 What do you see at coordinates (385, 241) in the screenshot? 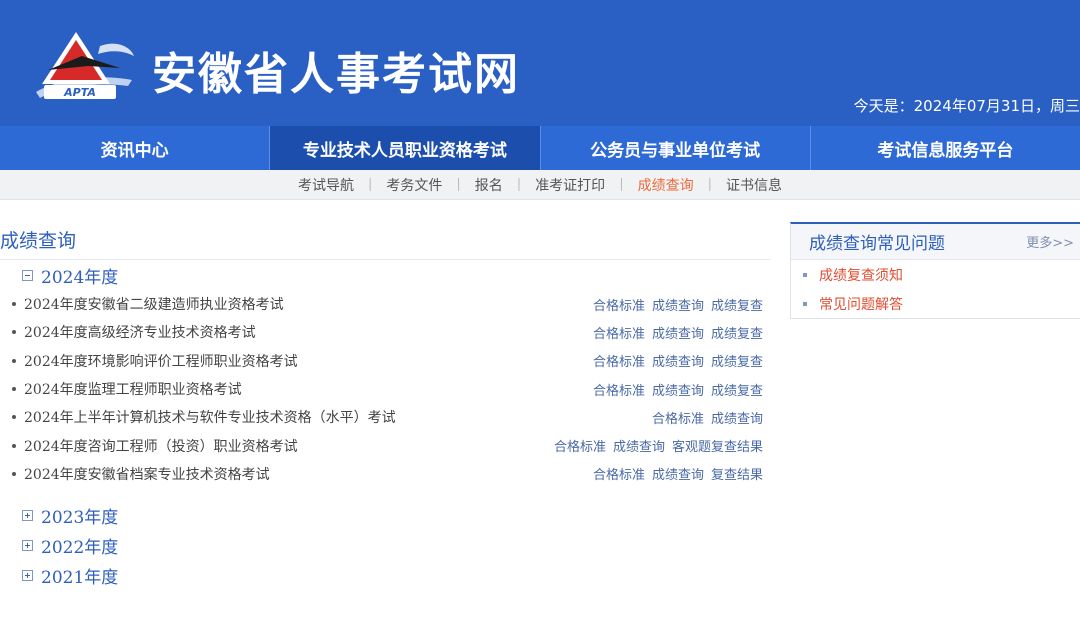
I see `page-title: 成绩查询` at bounding box center [385, 241].